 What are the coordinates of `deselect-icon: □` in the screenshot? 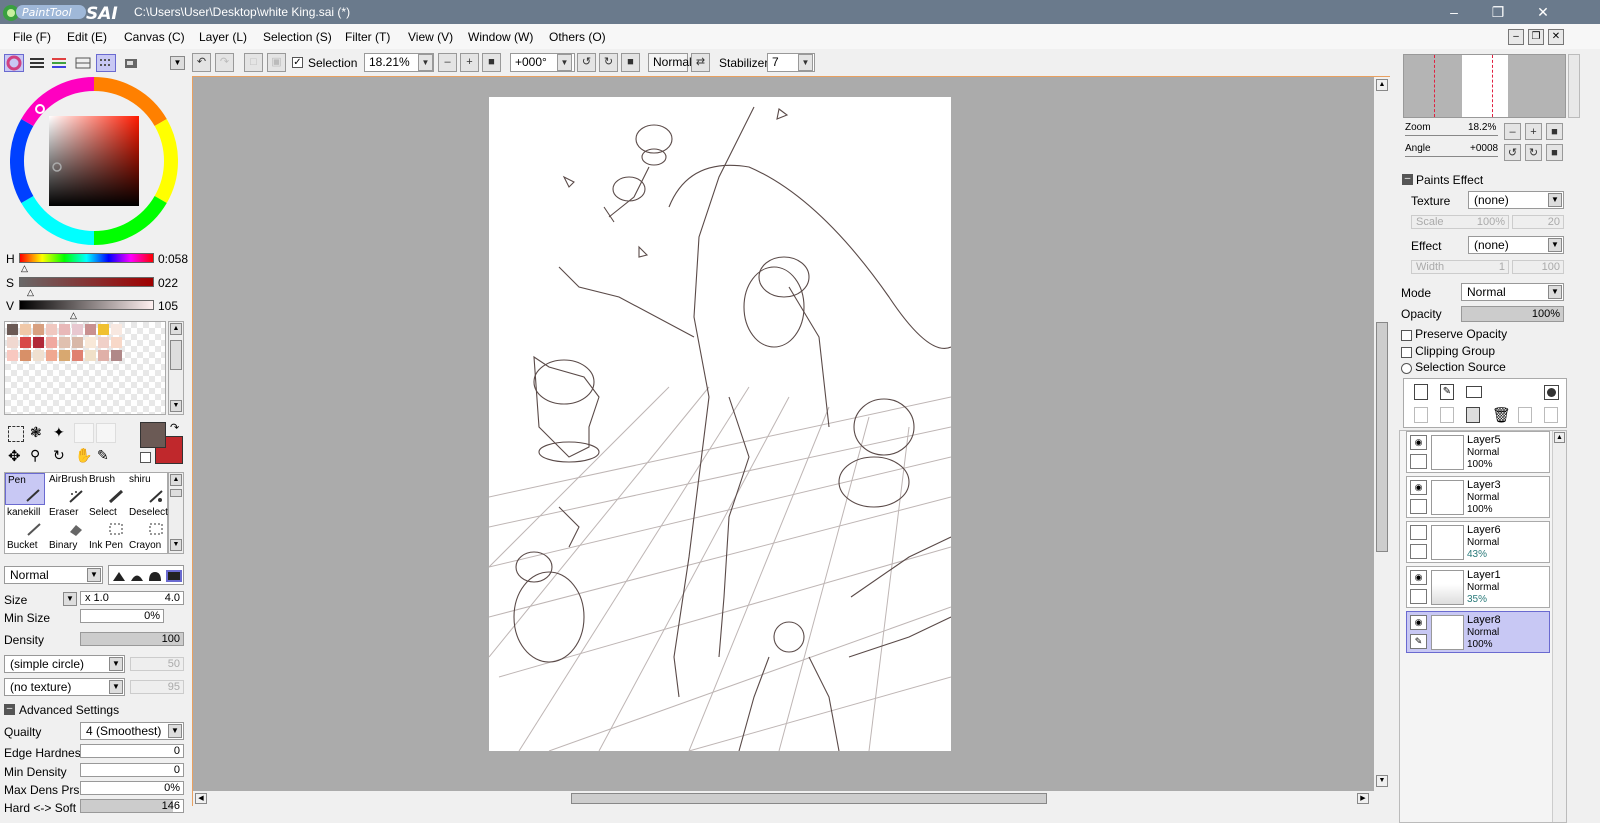 It's located at (253, 62).